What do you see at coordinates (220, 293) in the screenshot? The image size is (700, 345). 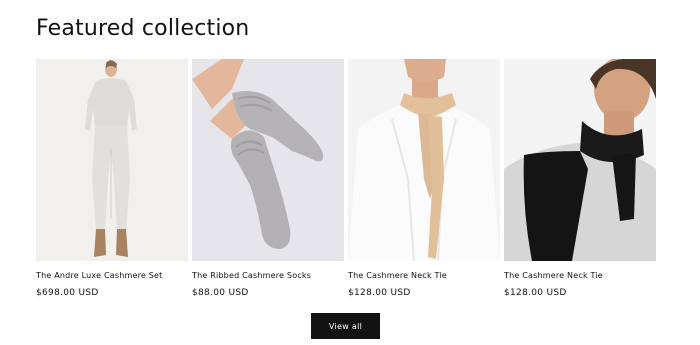 I see `product-price: $88.00 USD` at bounding box center [220, 293].